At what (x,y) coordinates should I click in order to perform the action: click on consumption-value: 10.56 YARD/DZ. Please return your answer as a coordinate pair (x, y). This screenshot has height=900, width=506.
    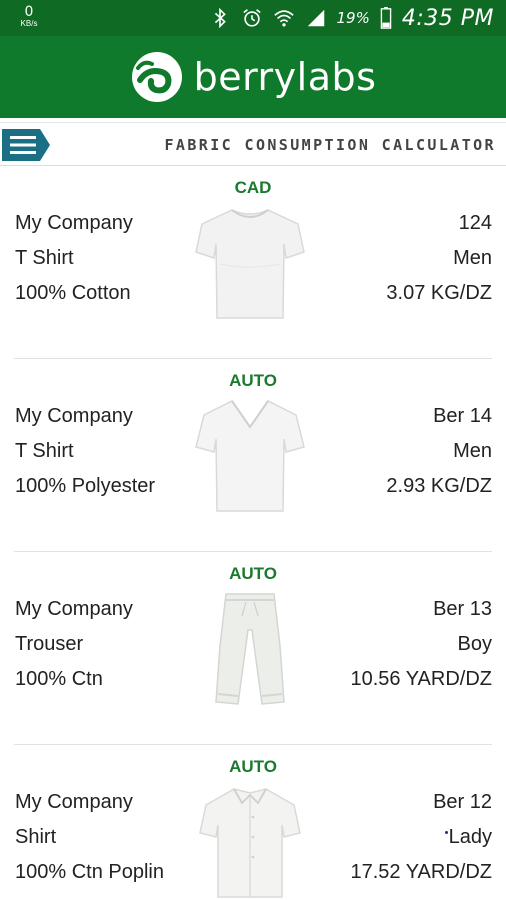
    Looking at the image, I should click on (421, 679).